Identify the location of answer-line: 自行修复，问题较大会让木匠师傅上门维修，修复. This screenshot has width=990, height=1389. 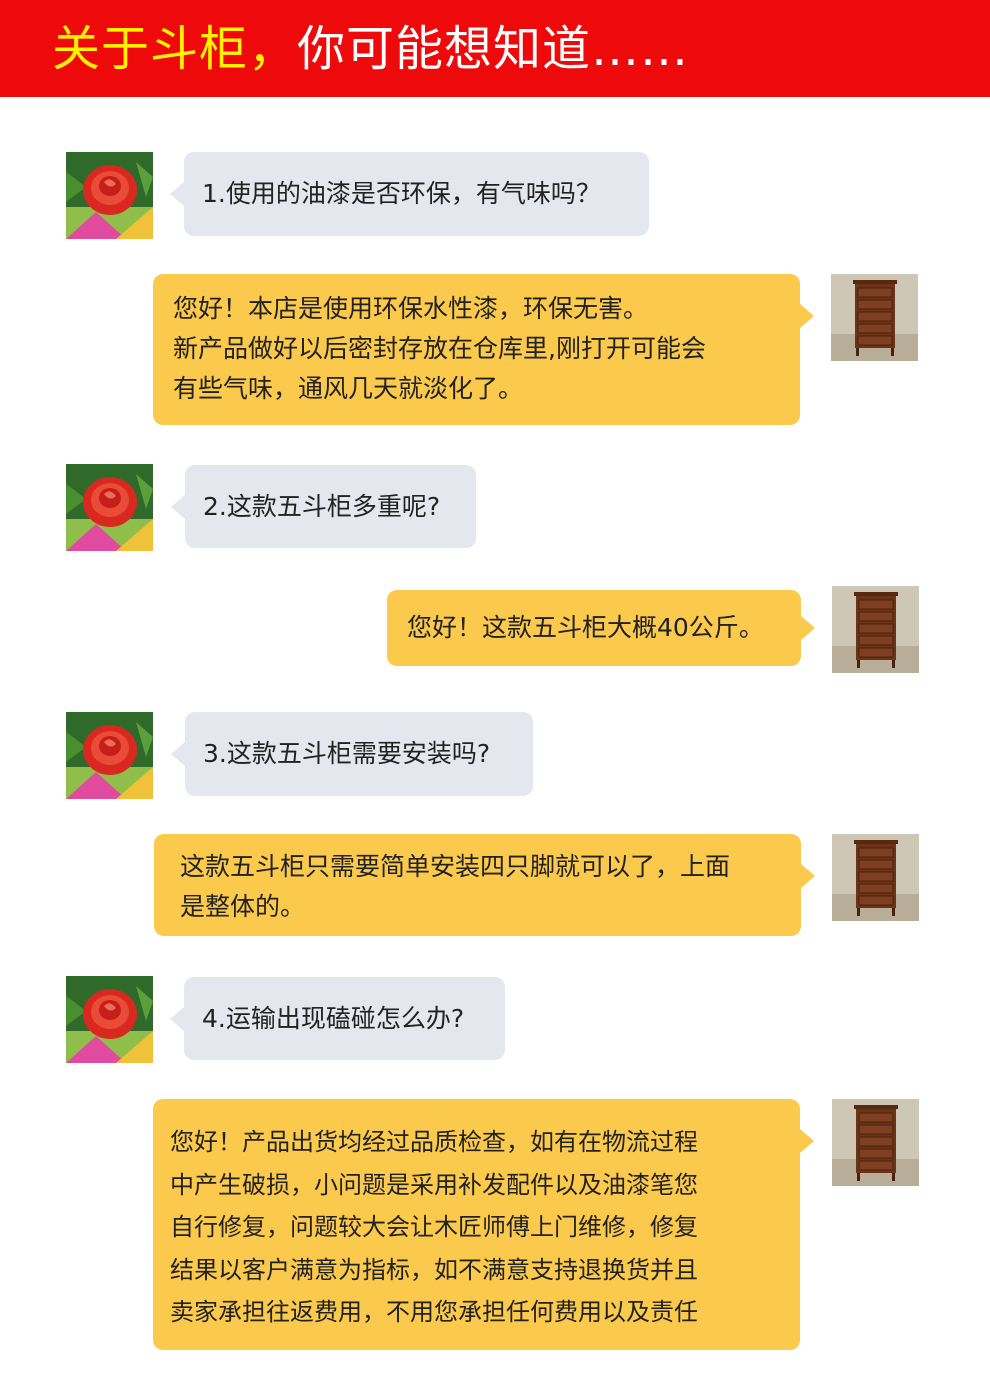
(434, 1227).